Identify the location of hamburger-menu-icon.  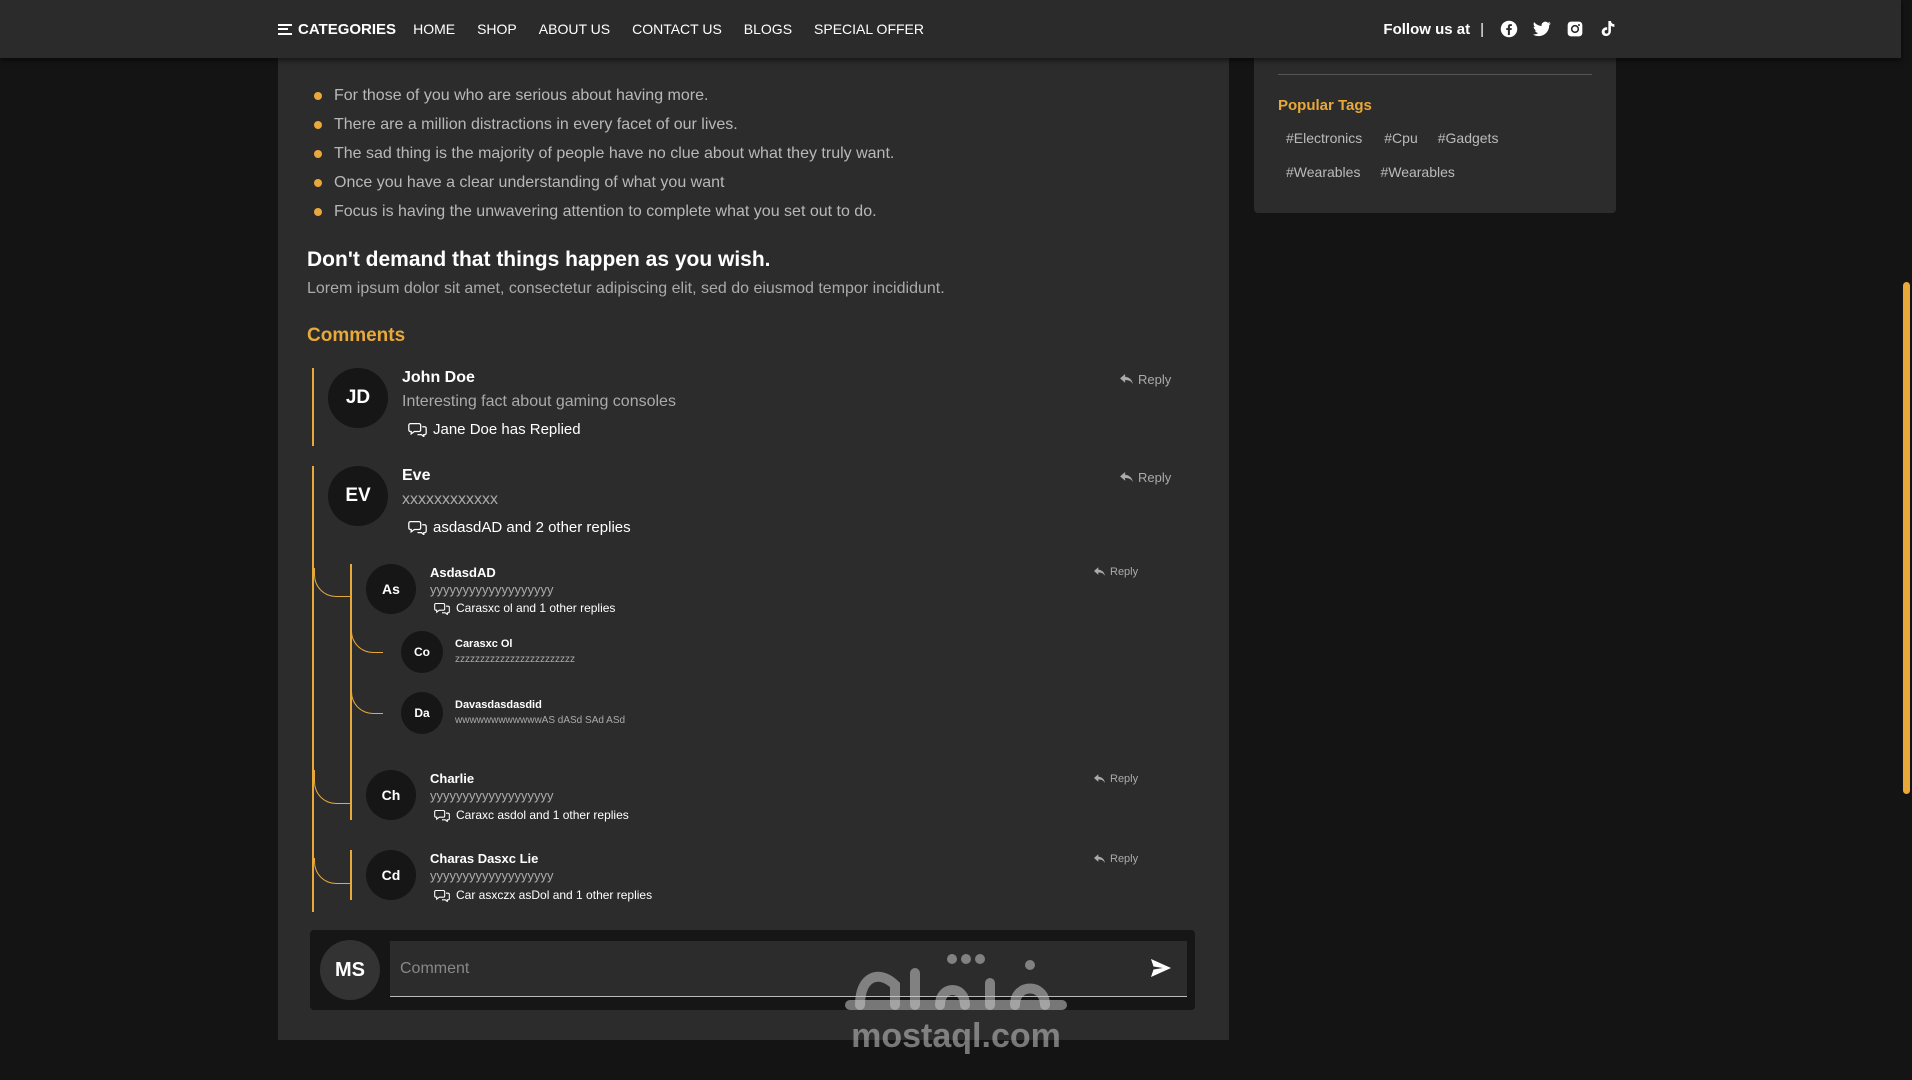
(285, 29).